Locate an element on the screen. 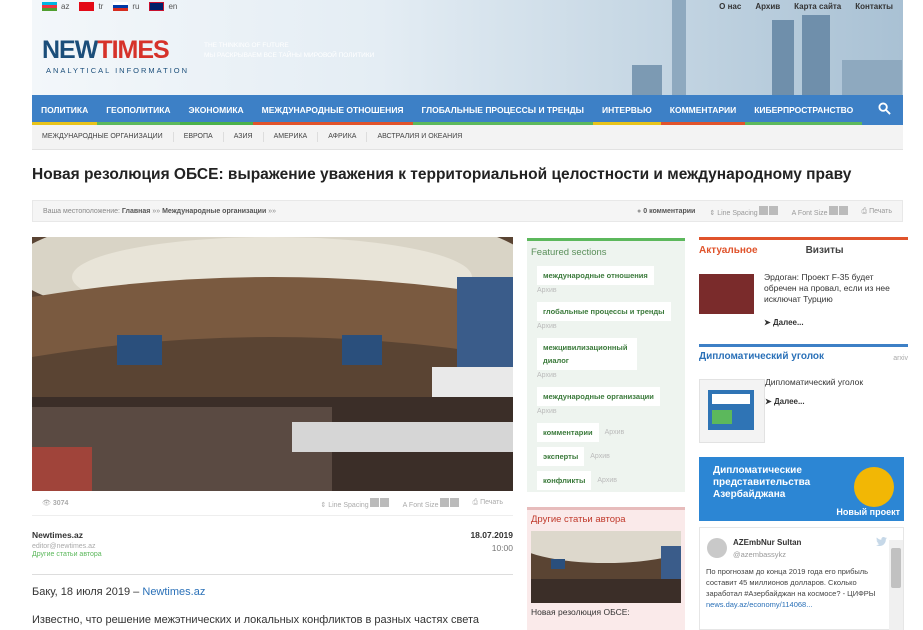 The width and height of the screenshot is (923, 630). tweet-handle: @azembassykz is located at coordinates (759, 554).